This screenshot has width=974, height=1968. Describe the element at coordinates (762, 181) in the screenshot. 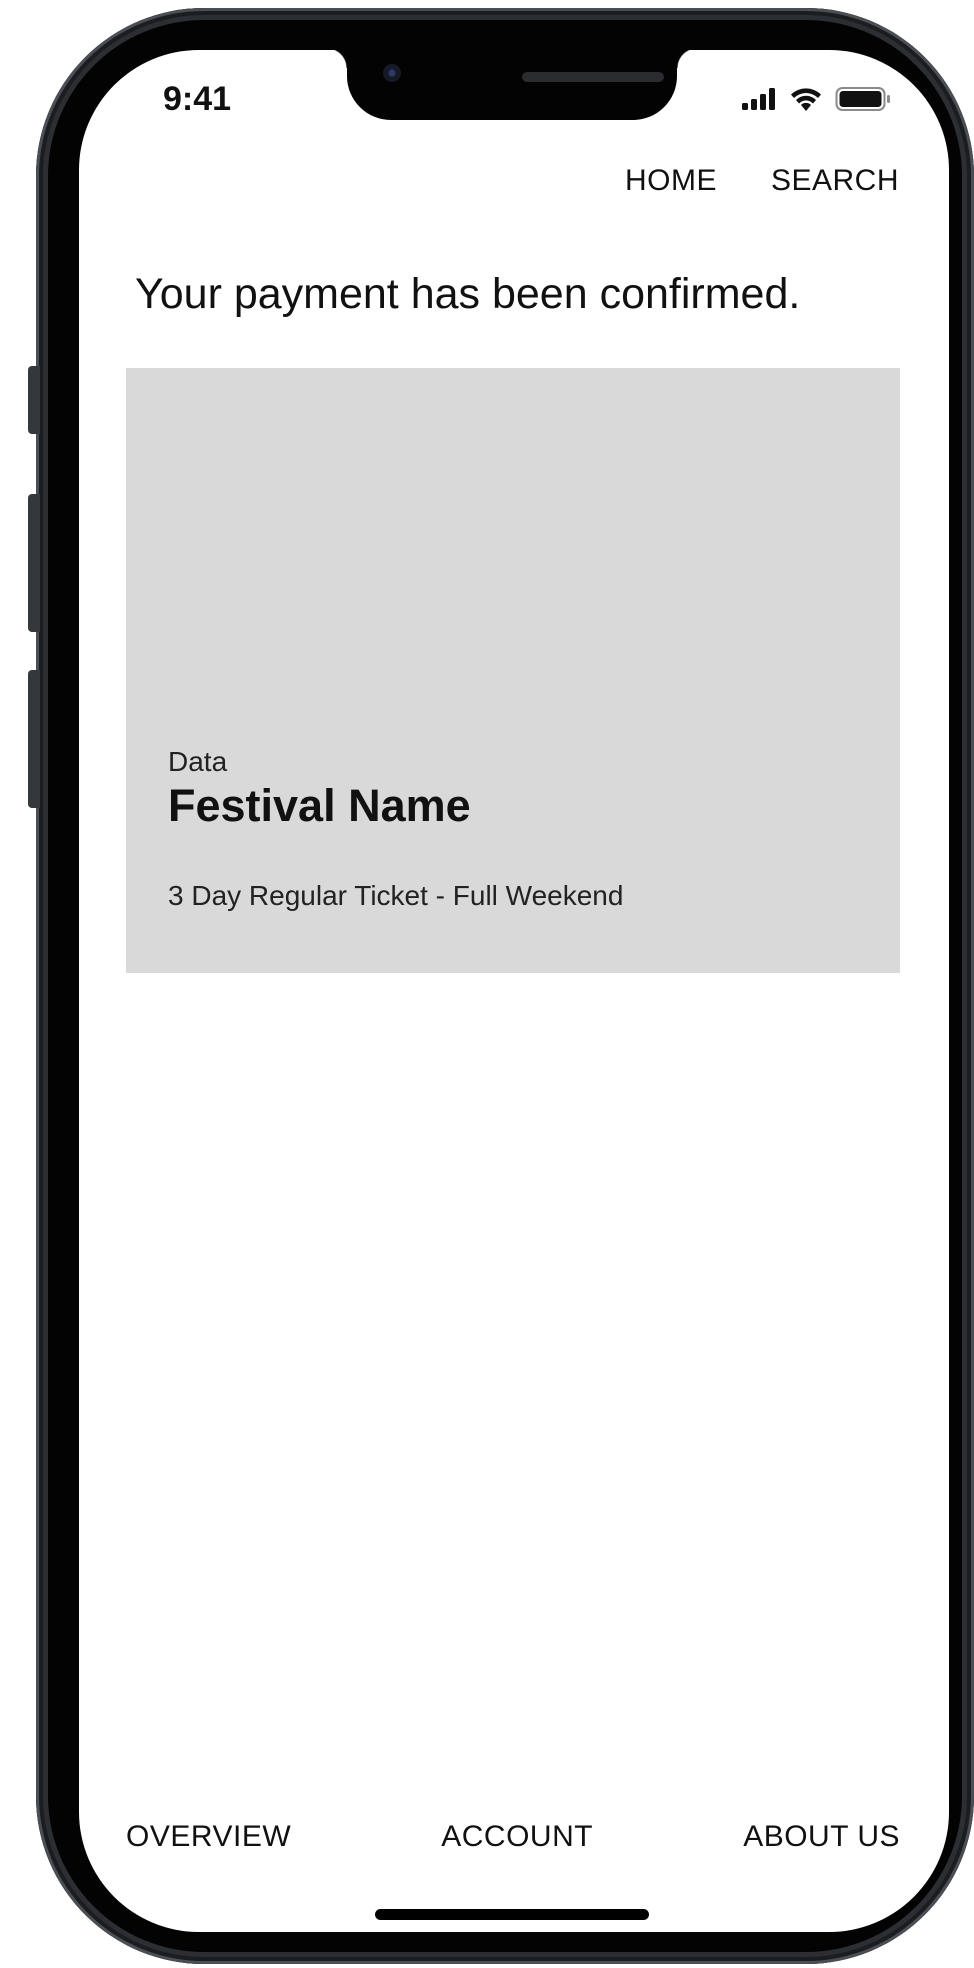

I see `top-nav: HOME SEARCH` at that location.